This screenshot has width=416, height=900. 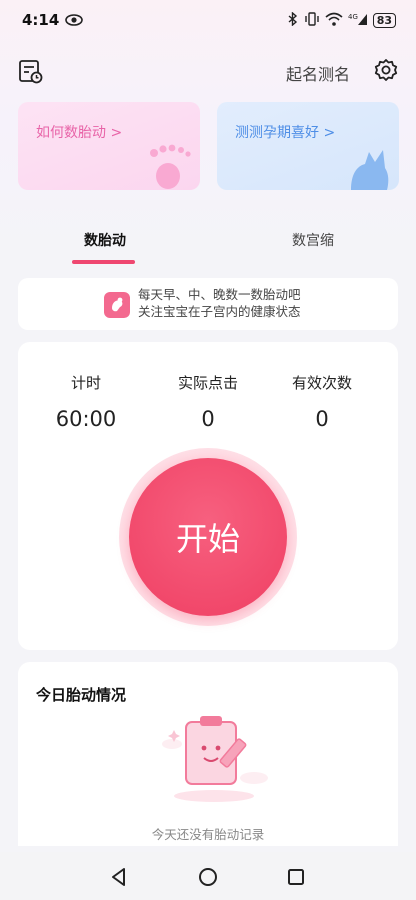 What do you see at coordinates (208, 20) in the screenshot?
I see `status-bar: 4:14 4G 83` at bounding box center [208, 20].